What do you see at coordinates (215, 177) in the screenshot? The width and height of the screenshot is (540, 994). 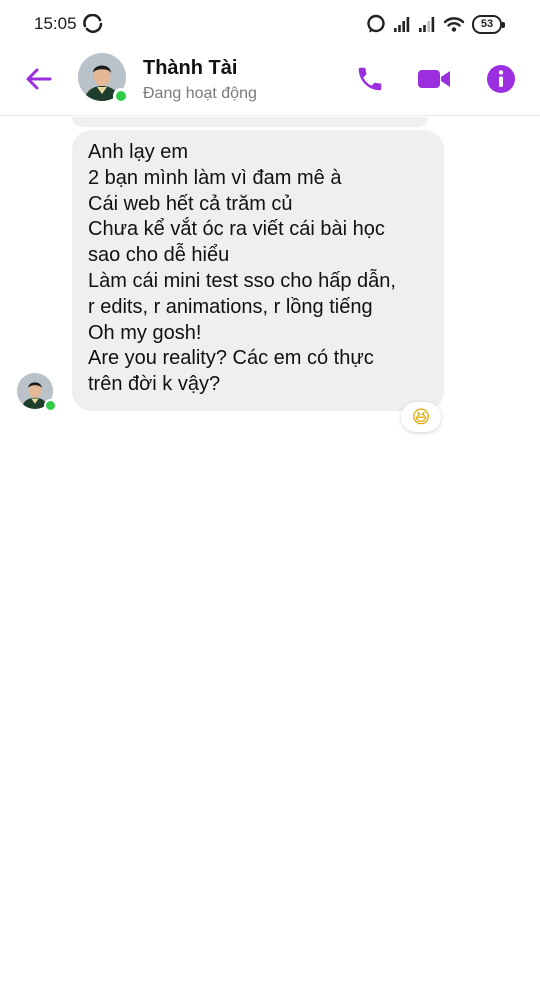 I see `message-line: 2 bạn mình làm vì đam mê à` at bounding box center [215, 177].